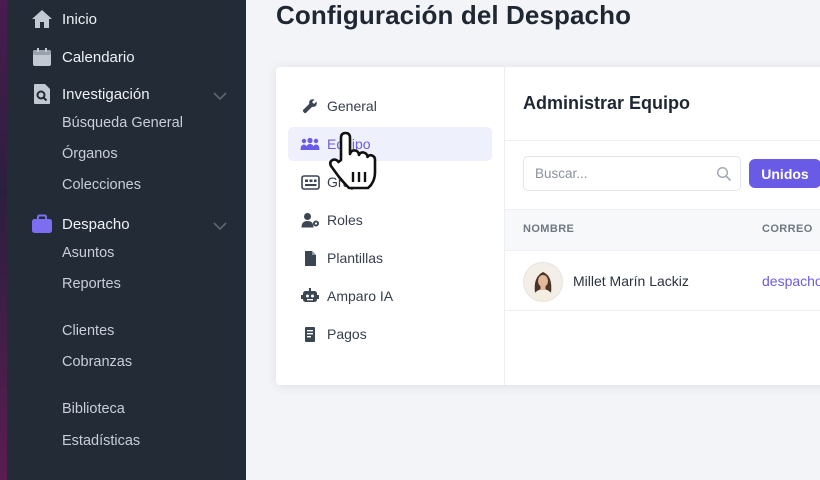 This screenshot has height=480, width=820. What do you see at coordinates (390, 182) in the screenshot?
I see `settings-item-grupos: Grupos` at bounding box center [390, 182].